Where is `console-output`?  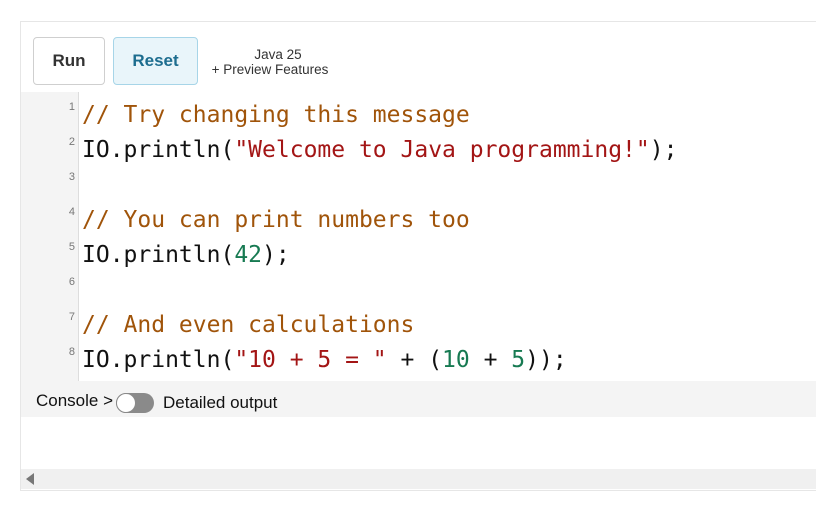 console-output is located at coordinates (418, 443).